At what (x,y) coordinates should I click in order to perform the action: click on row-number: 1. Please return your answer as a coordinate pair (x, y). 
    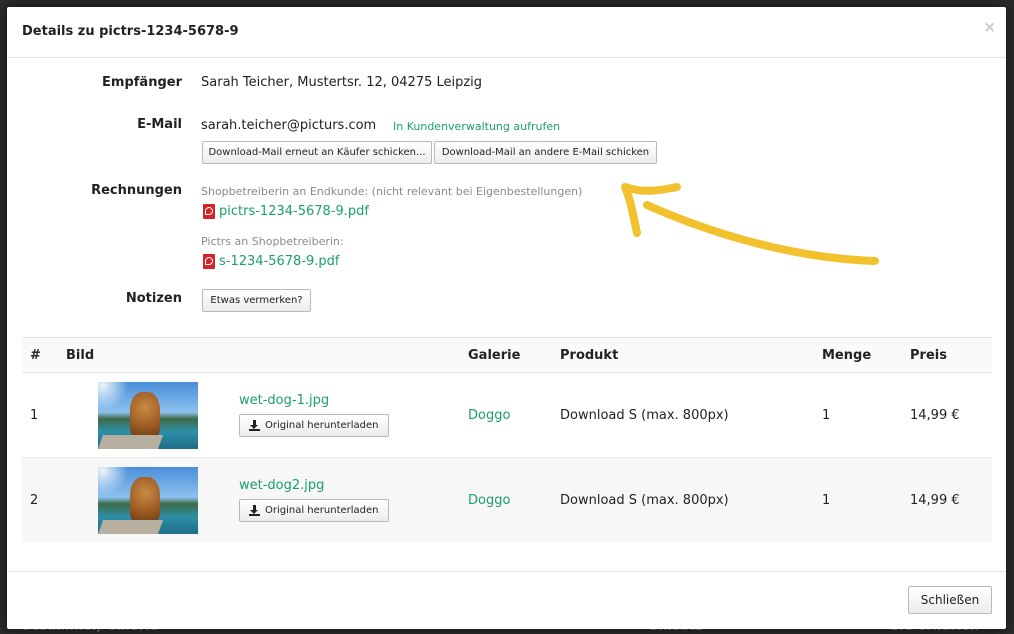
    Looking at the image, I should click on (44, 415).